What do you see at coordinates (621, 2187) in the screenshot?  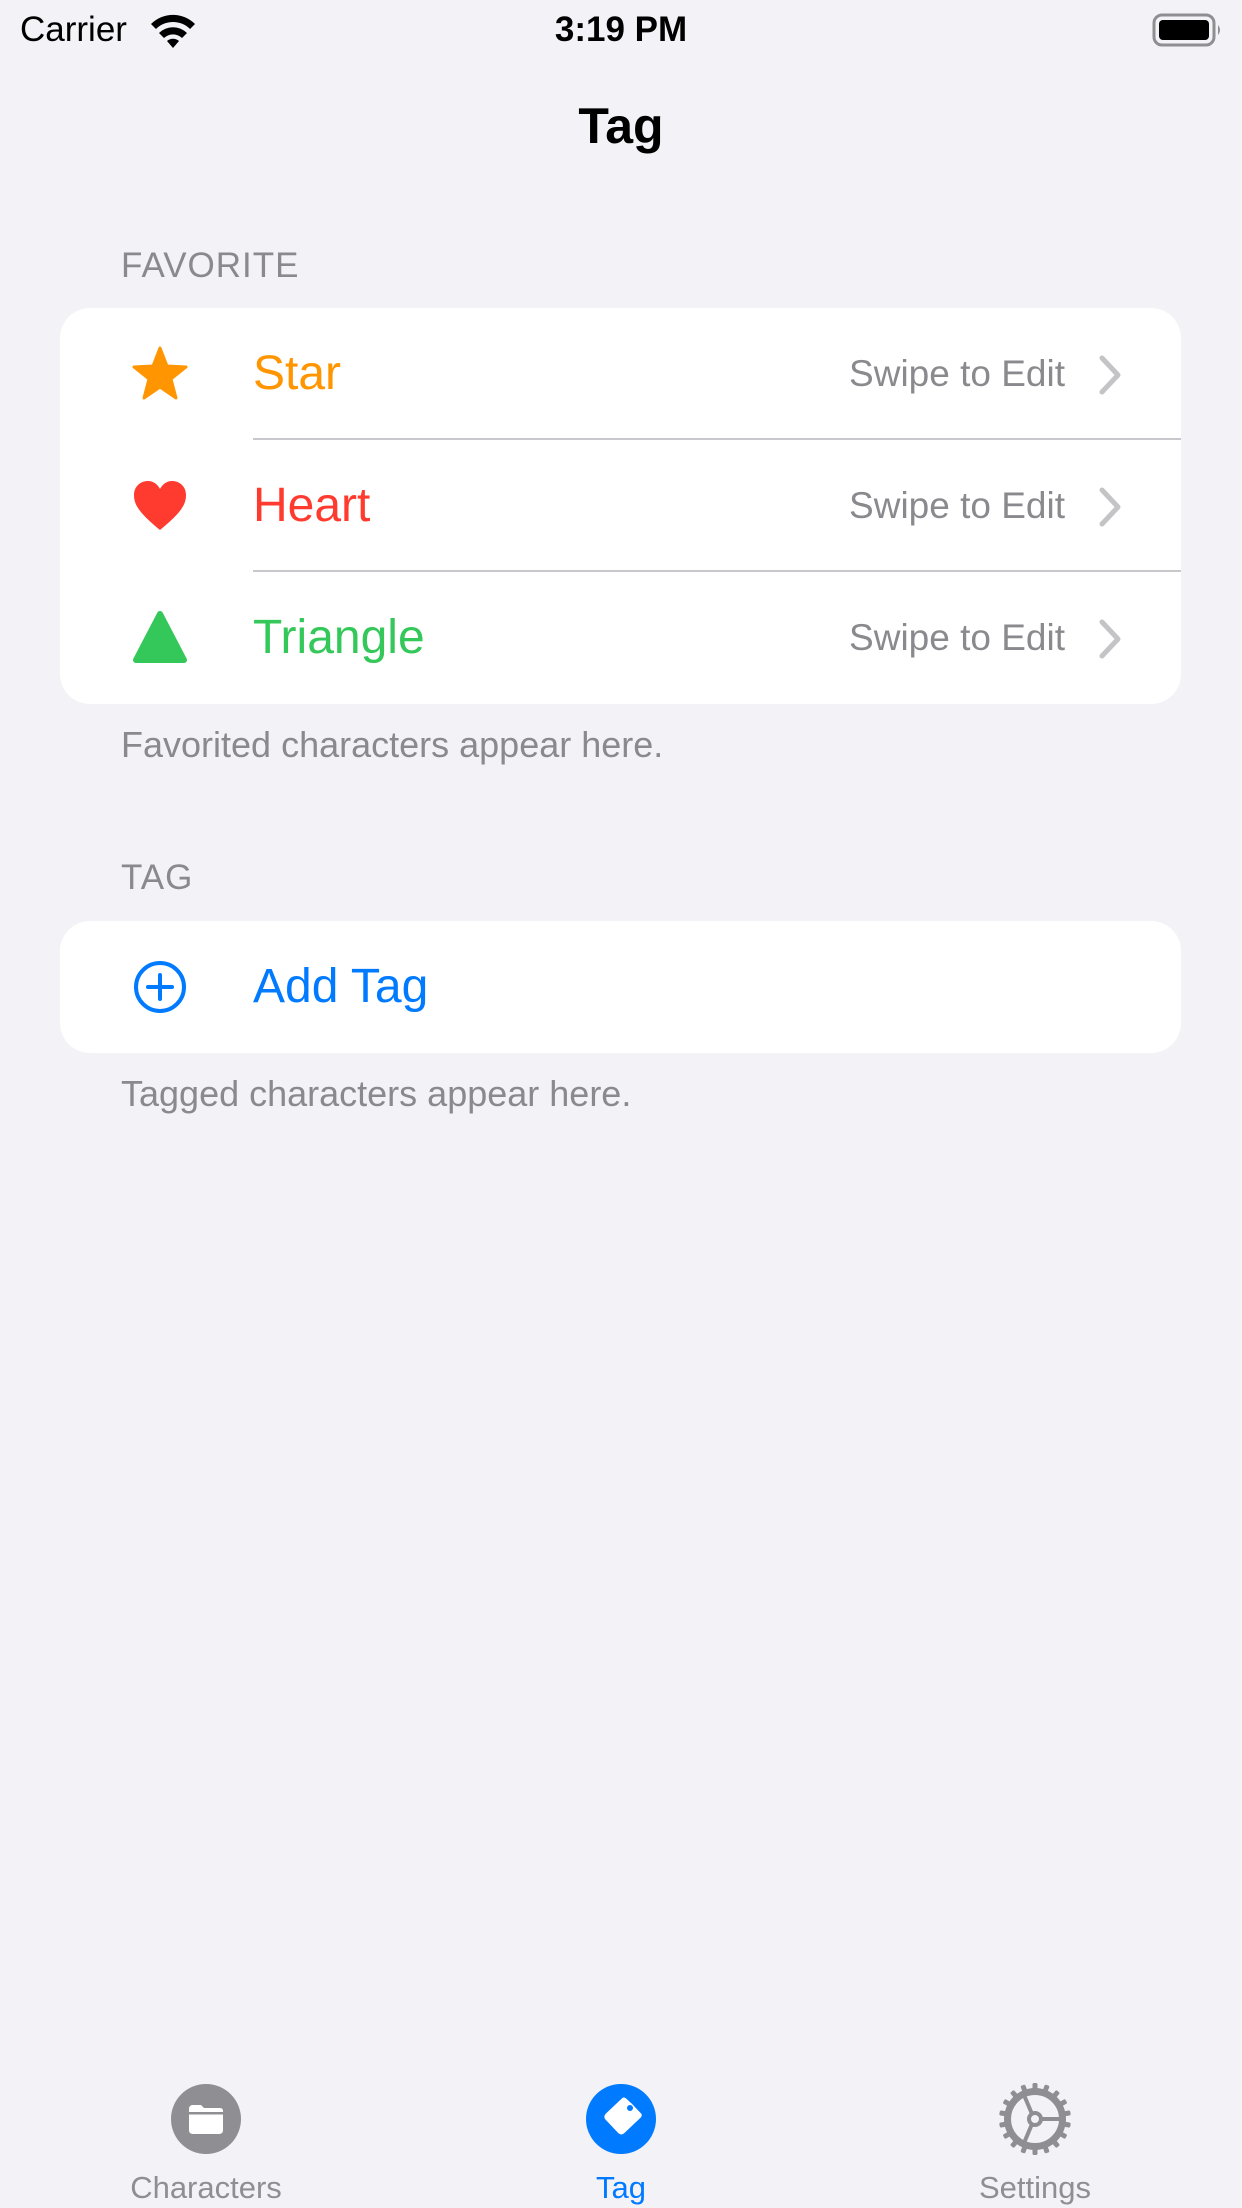 I see `tab-label: Tag` at bounding box center [621, 2187].